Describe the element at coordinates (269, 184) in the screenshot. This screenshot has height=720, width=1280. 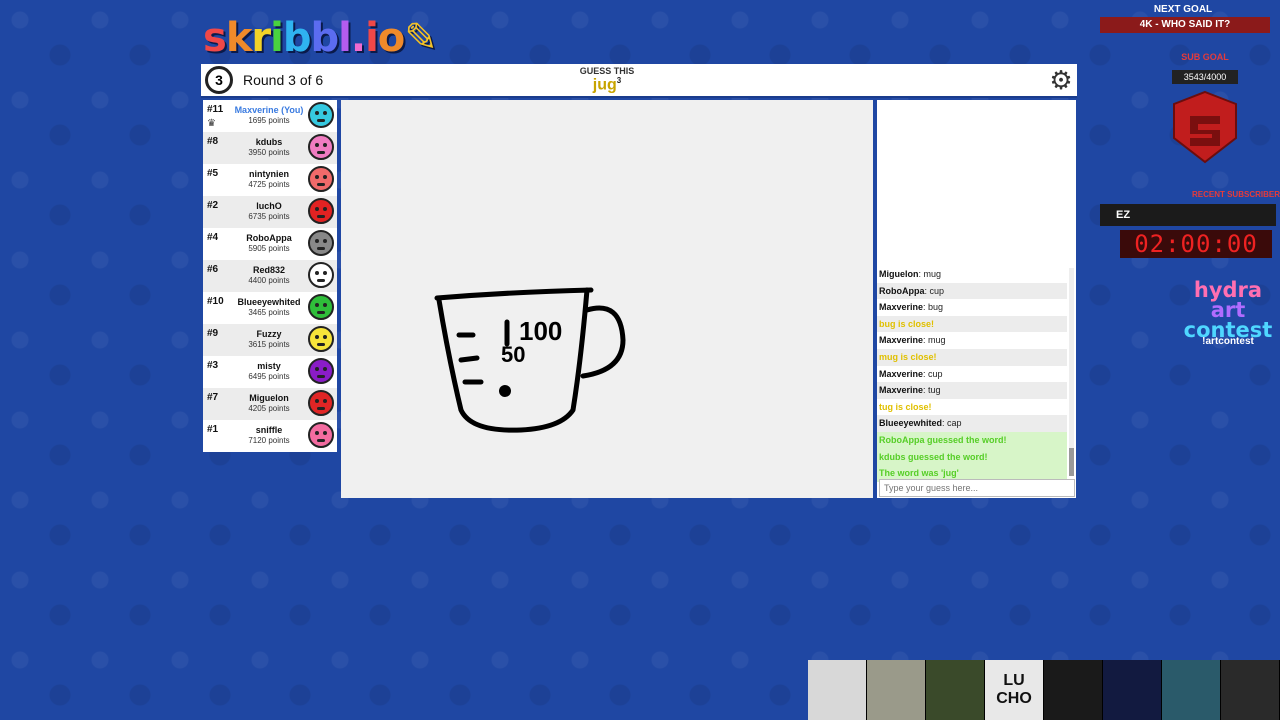
I see `player-points: 4725 points` at that location.